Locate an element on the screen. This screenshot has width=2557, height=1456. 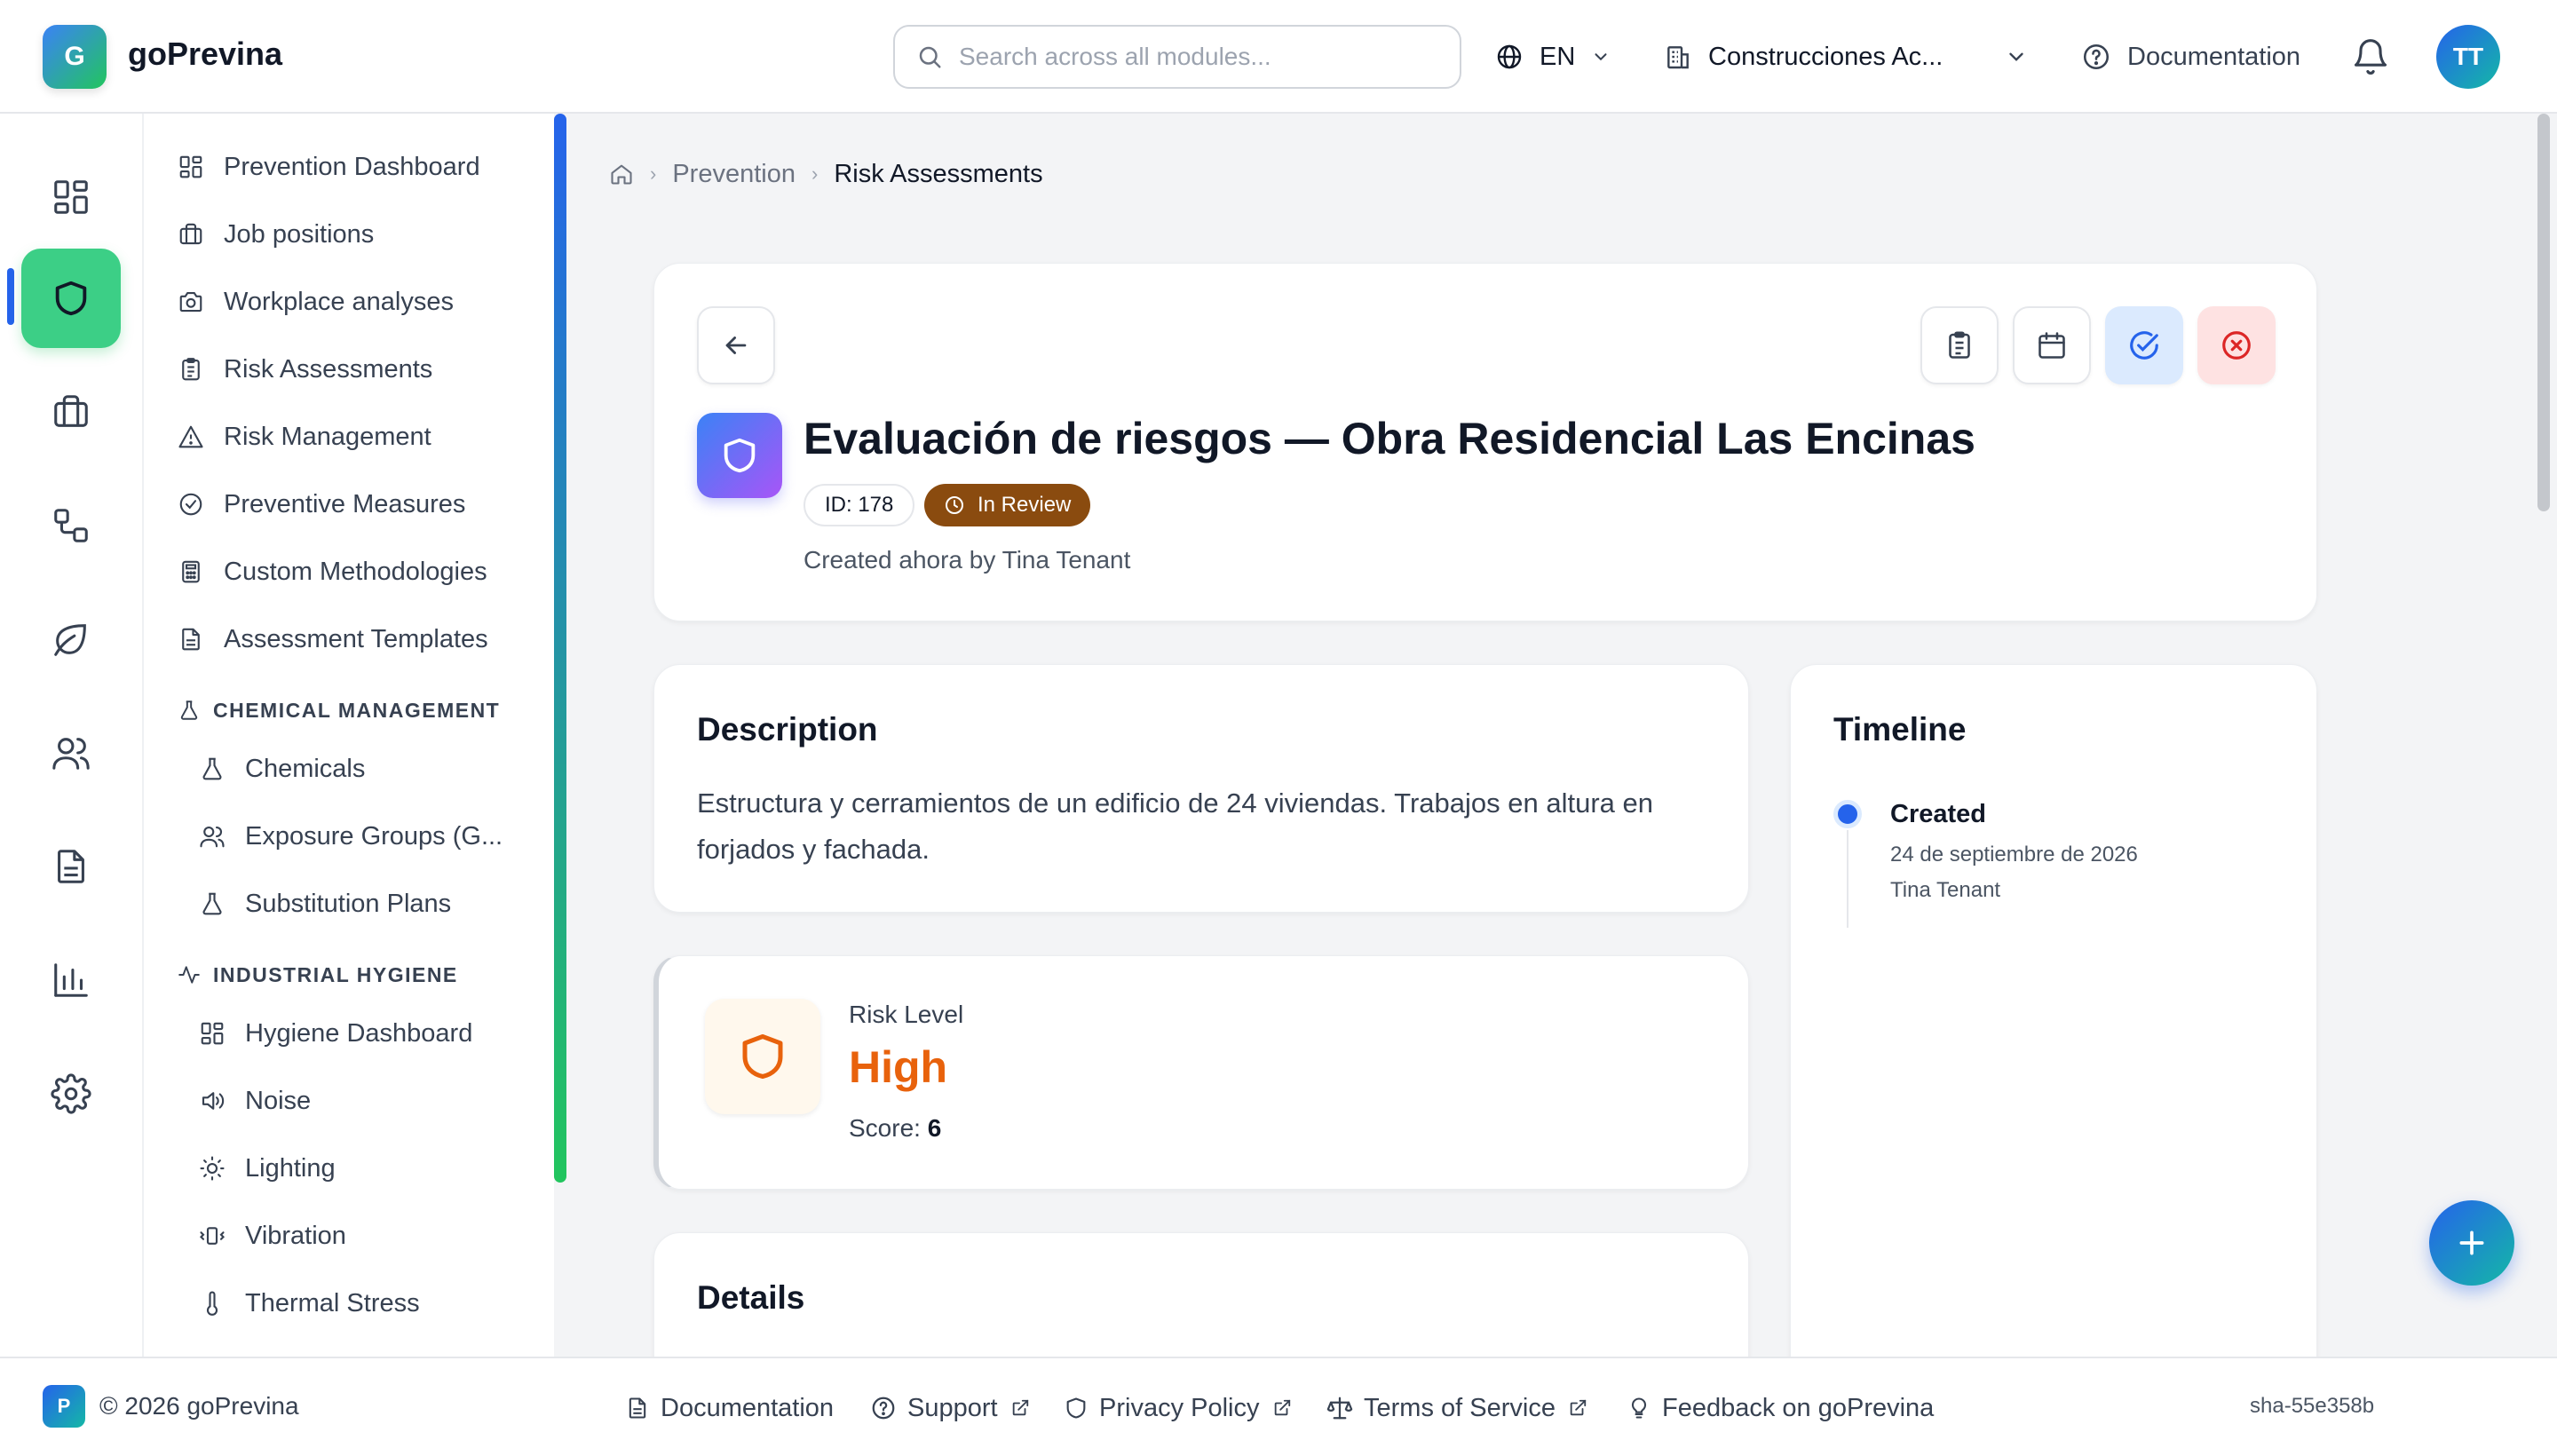
sidebar-item-thermal-stress: Thermal Stress is located at coordinates (308, 1303).